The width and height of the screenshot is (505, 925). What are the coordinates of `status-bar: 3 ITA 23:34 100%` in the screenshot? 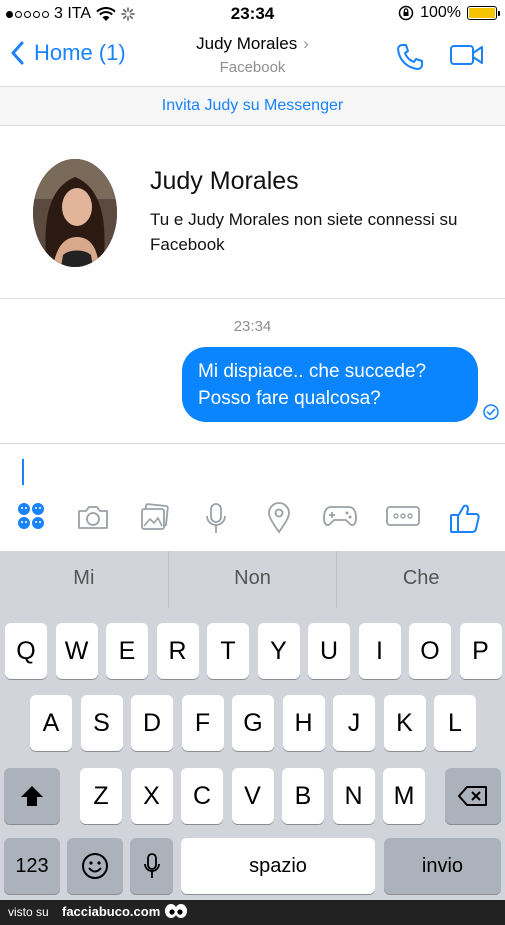 It's located at (252, 14).